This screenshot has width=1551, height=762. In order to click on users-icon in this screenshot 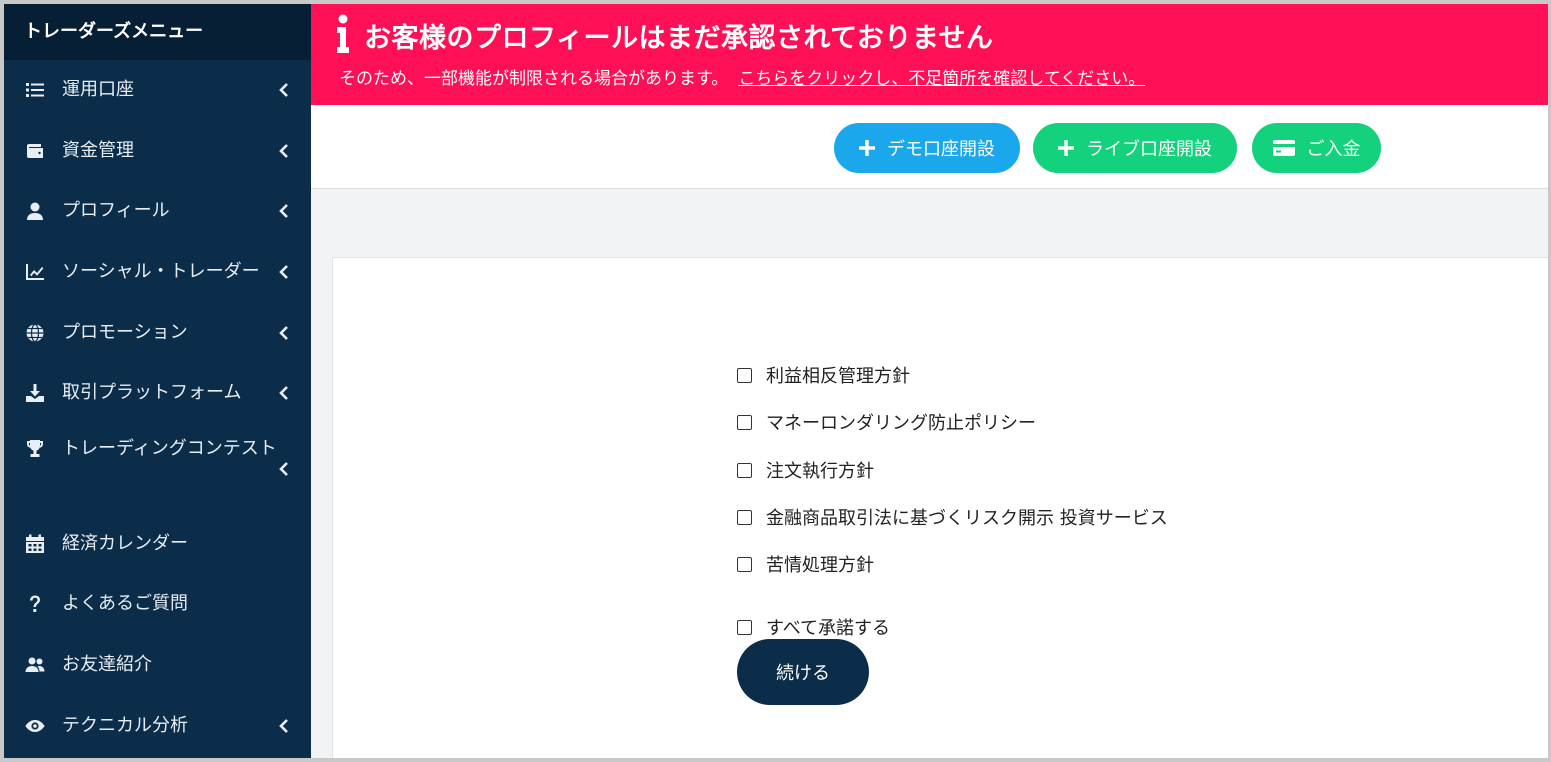, I will do `click(35, 665)`.